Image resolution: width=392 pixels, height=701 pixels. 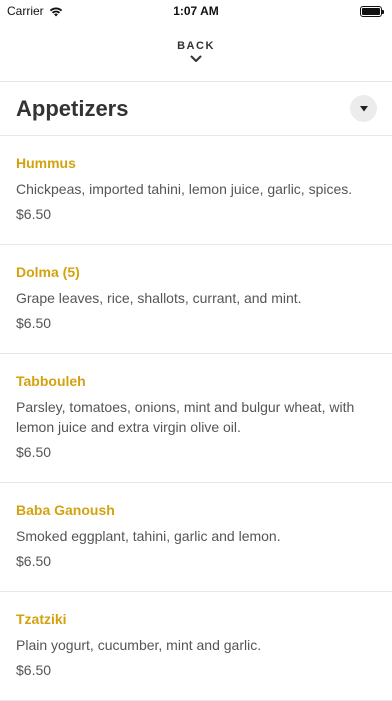 I want to click on status-time: 1:07 AM, so click(x=196, y=11).